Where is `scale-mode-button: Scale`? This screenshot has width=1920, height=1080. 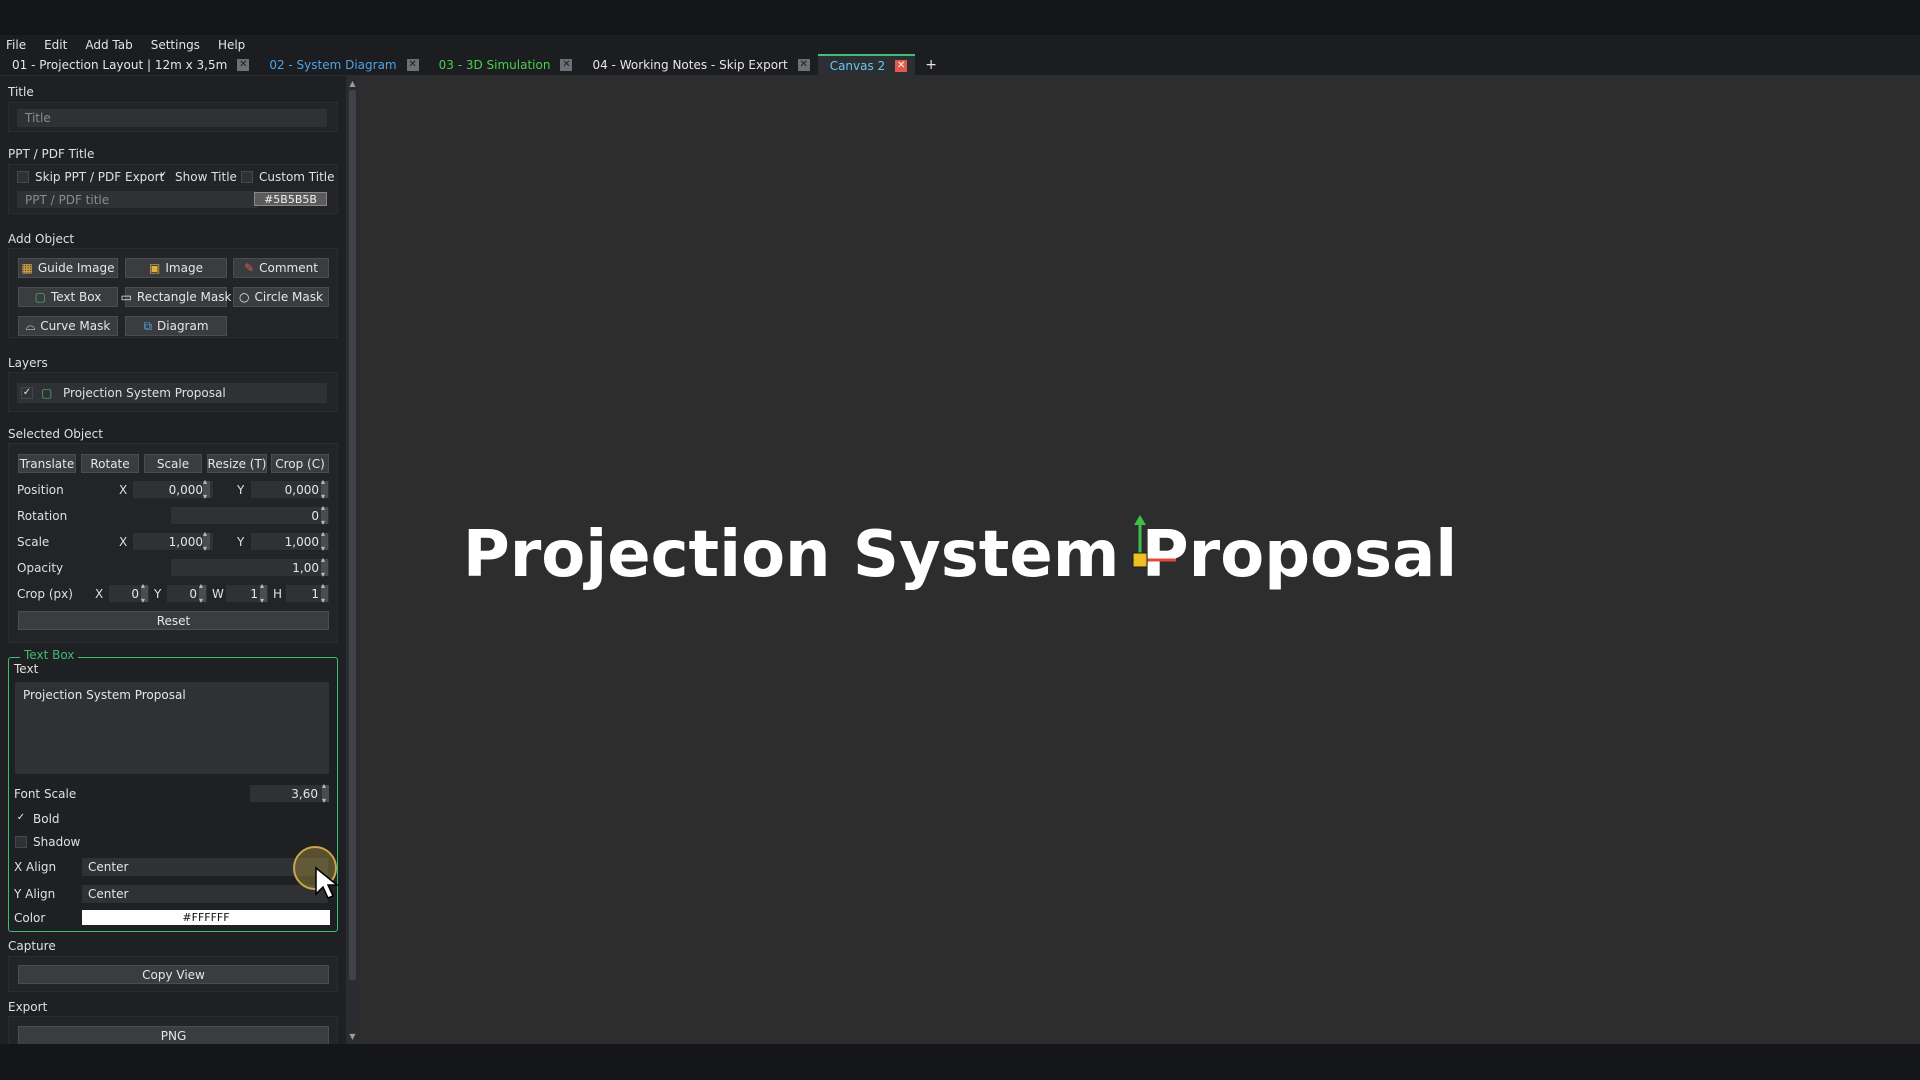 scale-mode-button: Scale is located at coordinates (173, 463).